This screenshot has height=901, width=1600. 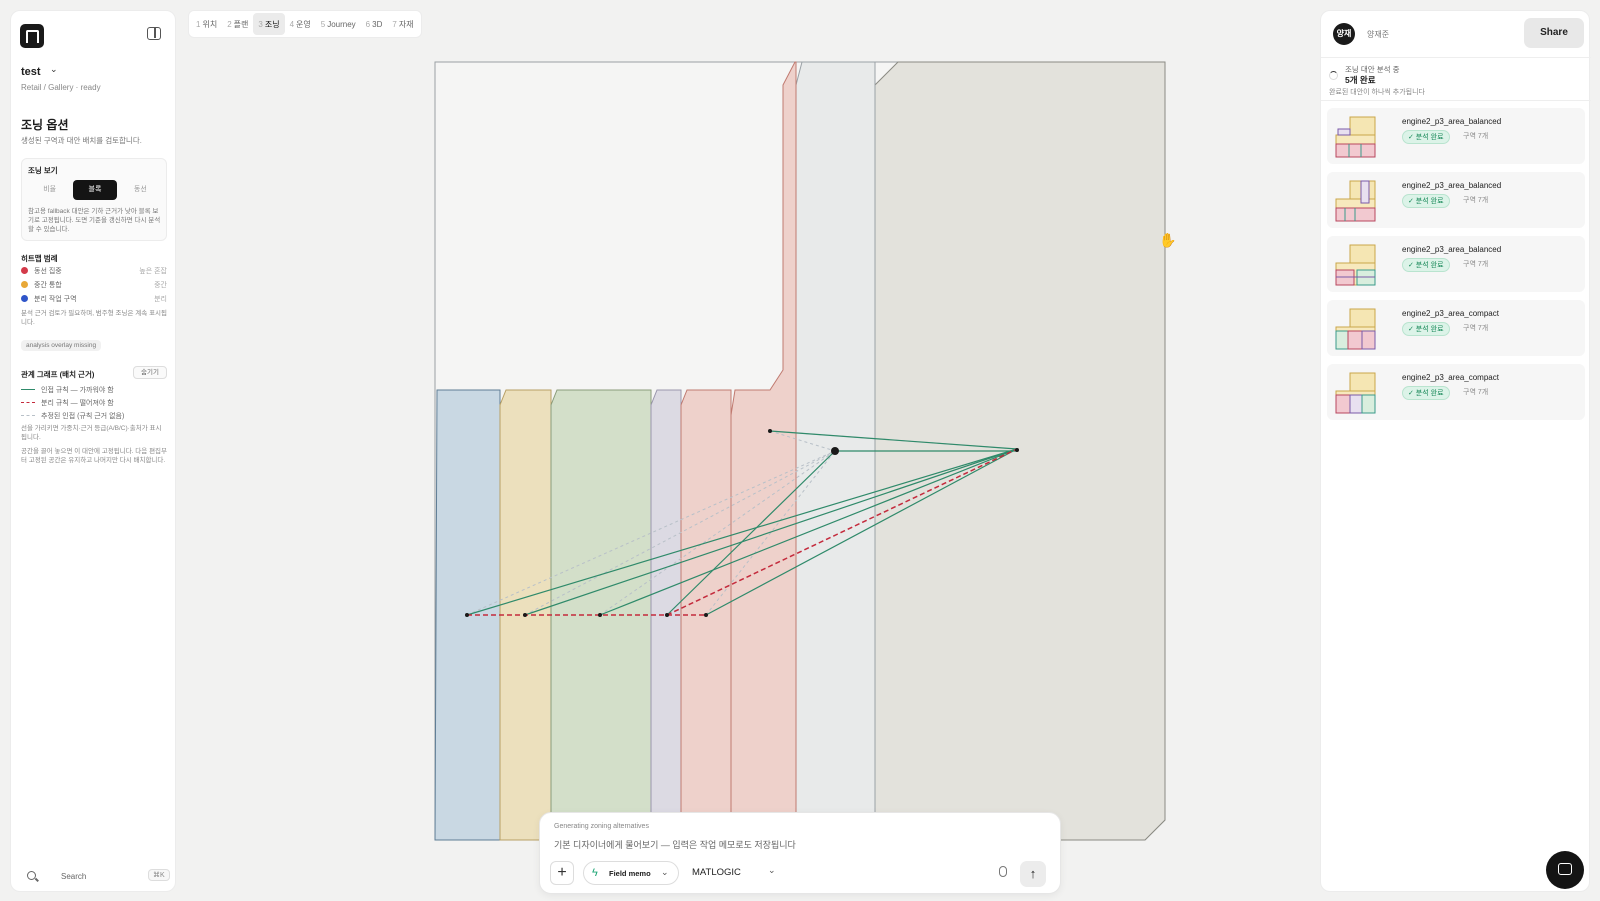 I want to click on model-selector: MATLOGIC, so click(x=716, y=872).